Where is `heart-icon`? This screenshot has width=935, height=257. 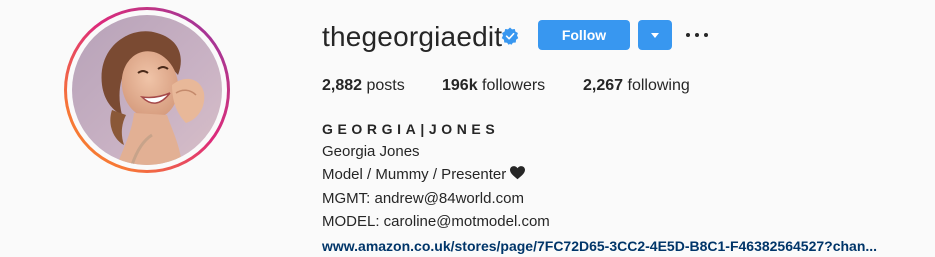
heart-icon is located at coordinates (518, 173).